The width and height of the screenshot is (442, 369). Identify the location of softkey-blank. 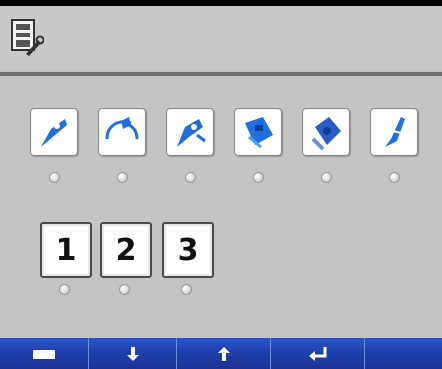
(403, 353).